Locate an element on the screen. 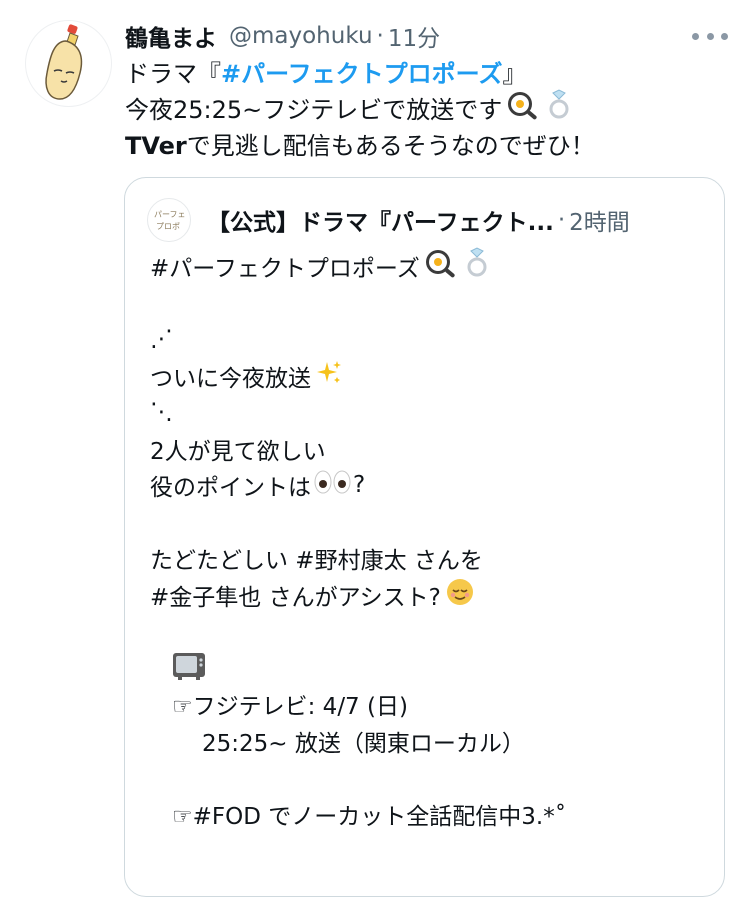  fuji-text: ☞フジテレビ: 4/7 (日) is located at coordinates (290, 707).